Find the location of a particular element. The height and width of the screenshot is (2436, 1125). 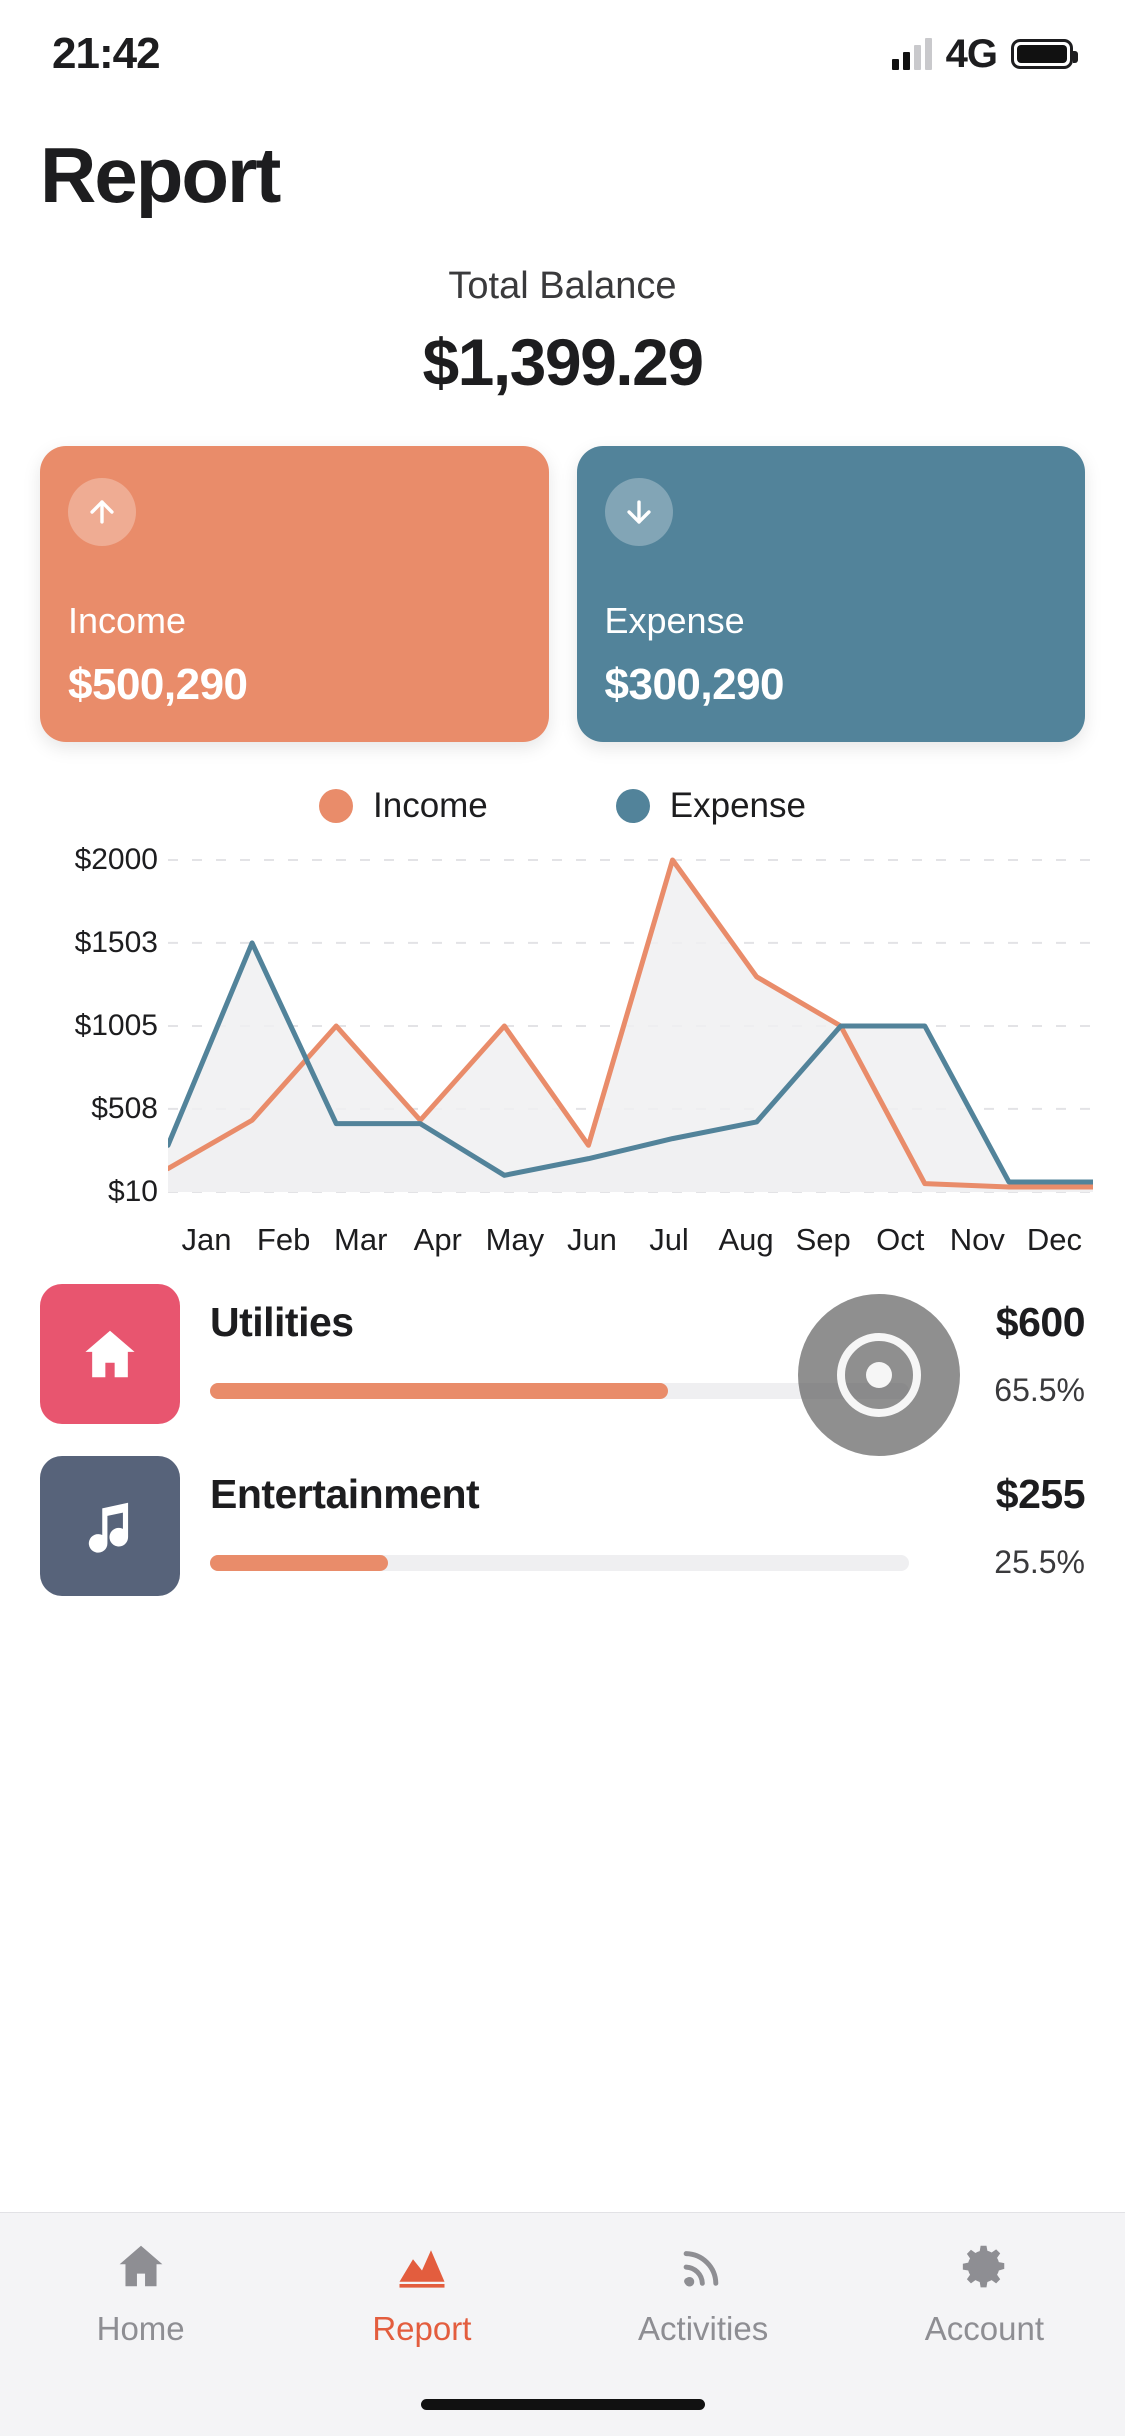

chart-x-tick: Jan is located at coordinates (206, 1239).